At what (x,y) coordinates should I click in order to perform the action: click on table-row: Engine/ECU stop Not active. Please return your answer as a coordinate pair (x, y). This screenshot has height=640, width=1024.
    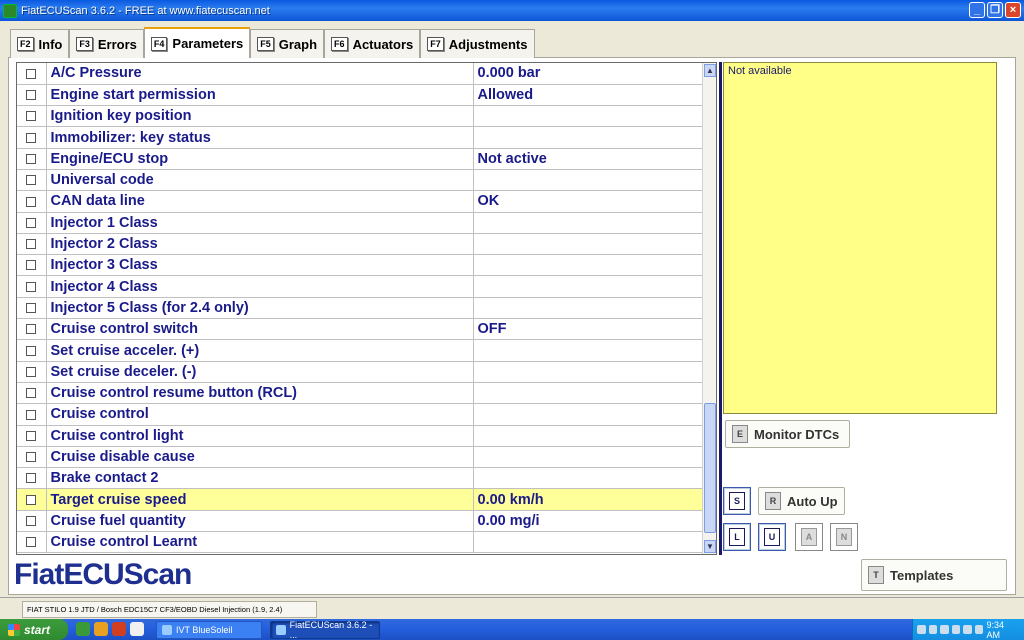
    Looking at the image, I should click on (360, 159).